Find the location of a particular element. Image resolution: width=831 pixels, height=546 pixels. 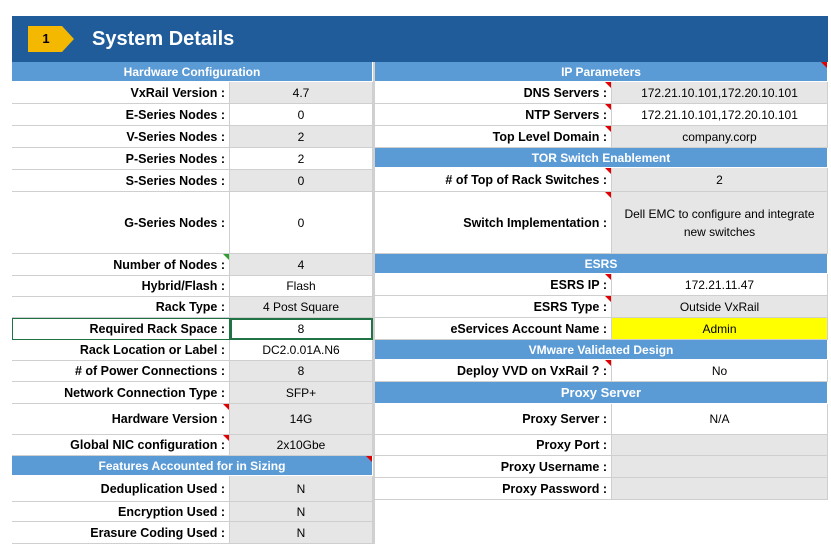

deduplication-label: Deduplication Used : is located at coordinates (121, 489).